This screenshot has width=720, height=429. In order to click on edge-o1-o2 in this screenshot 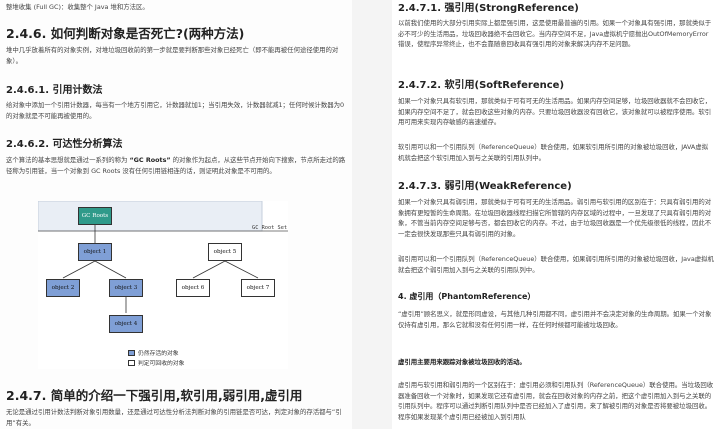, I will do `click(79, 269)`.